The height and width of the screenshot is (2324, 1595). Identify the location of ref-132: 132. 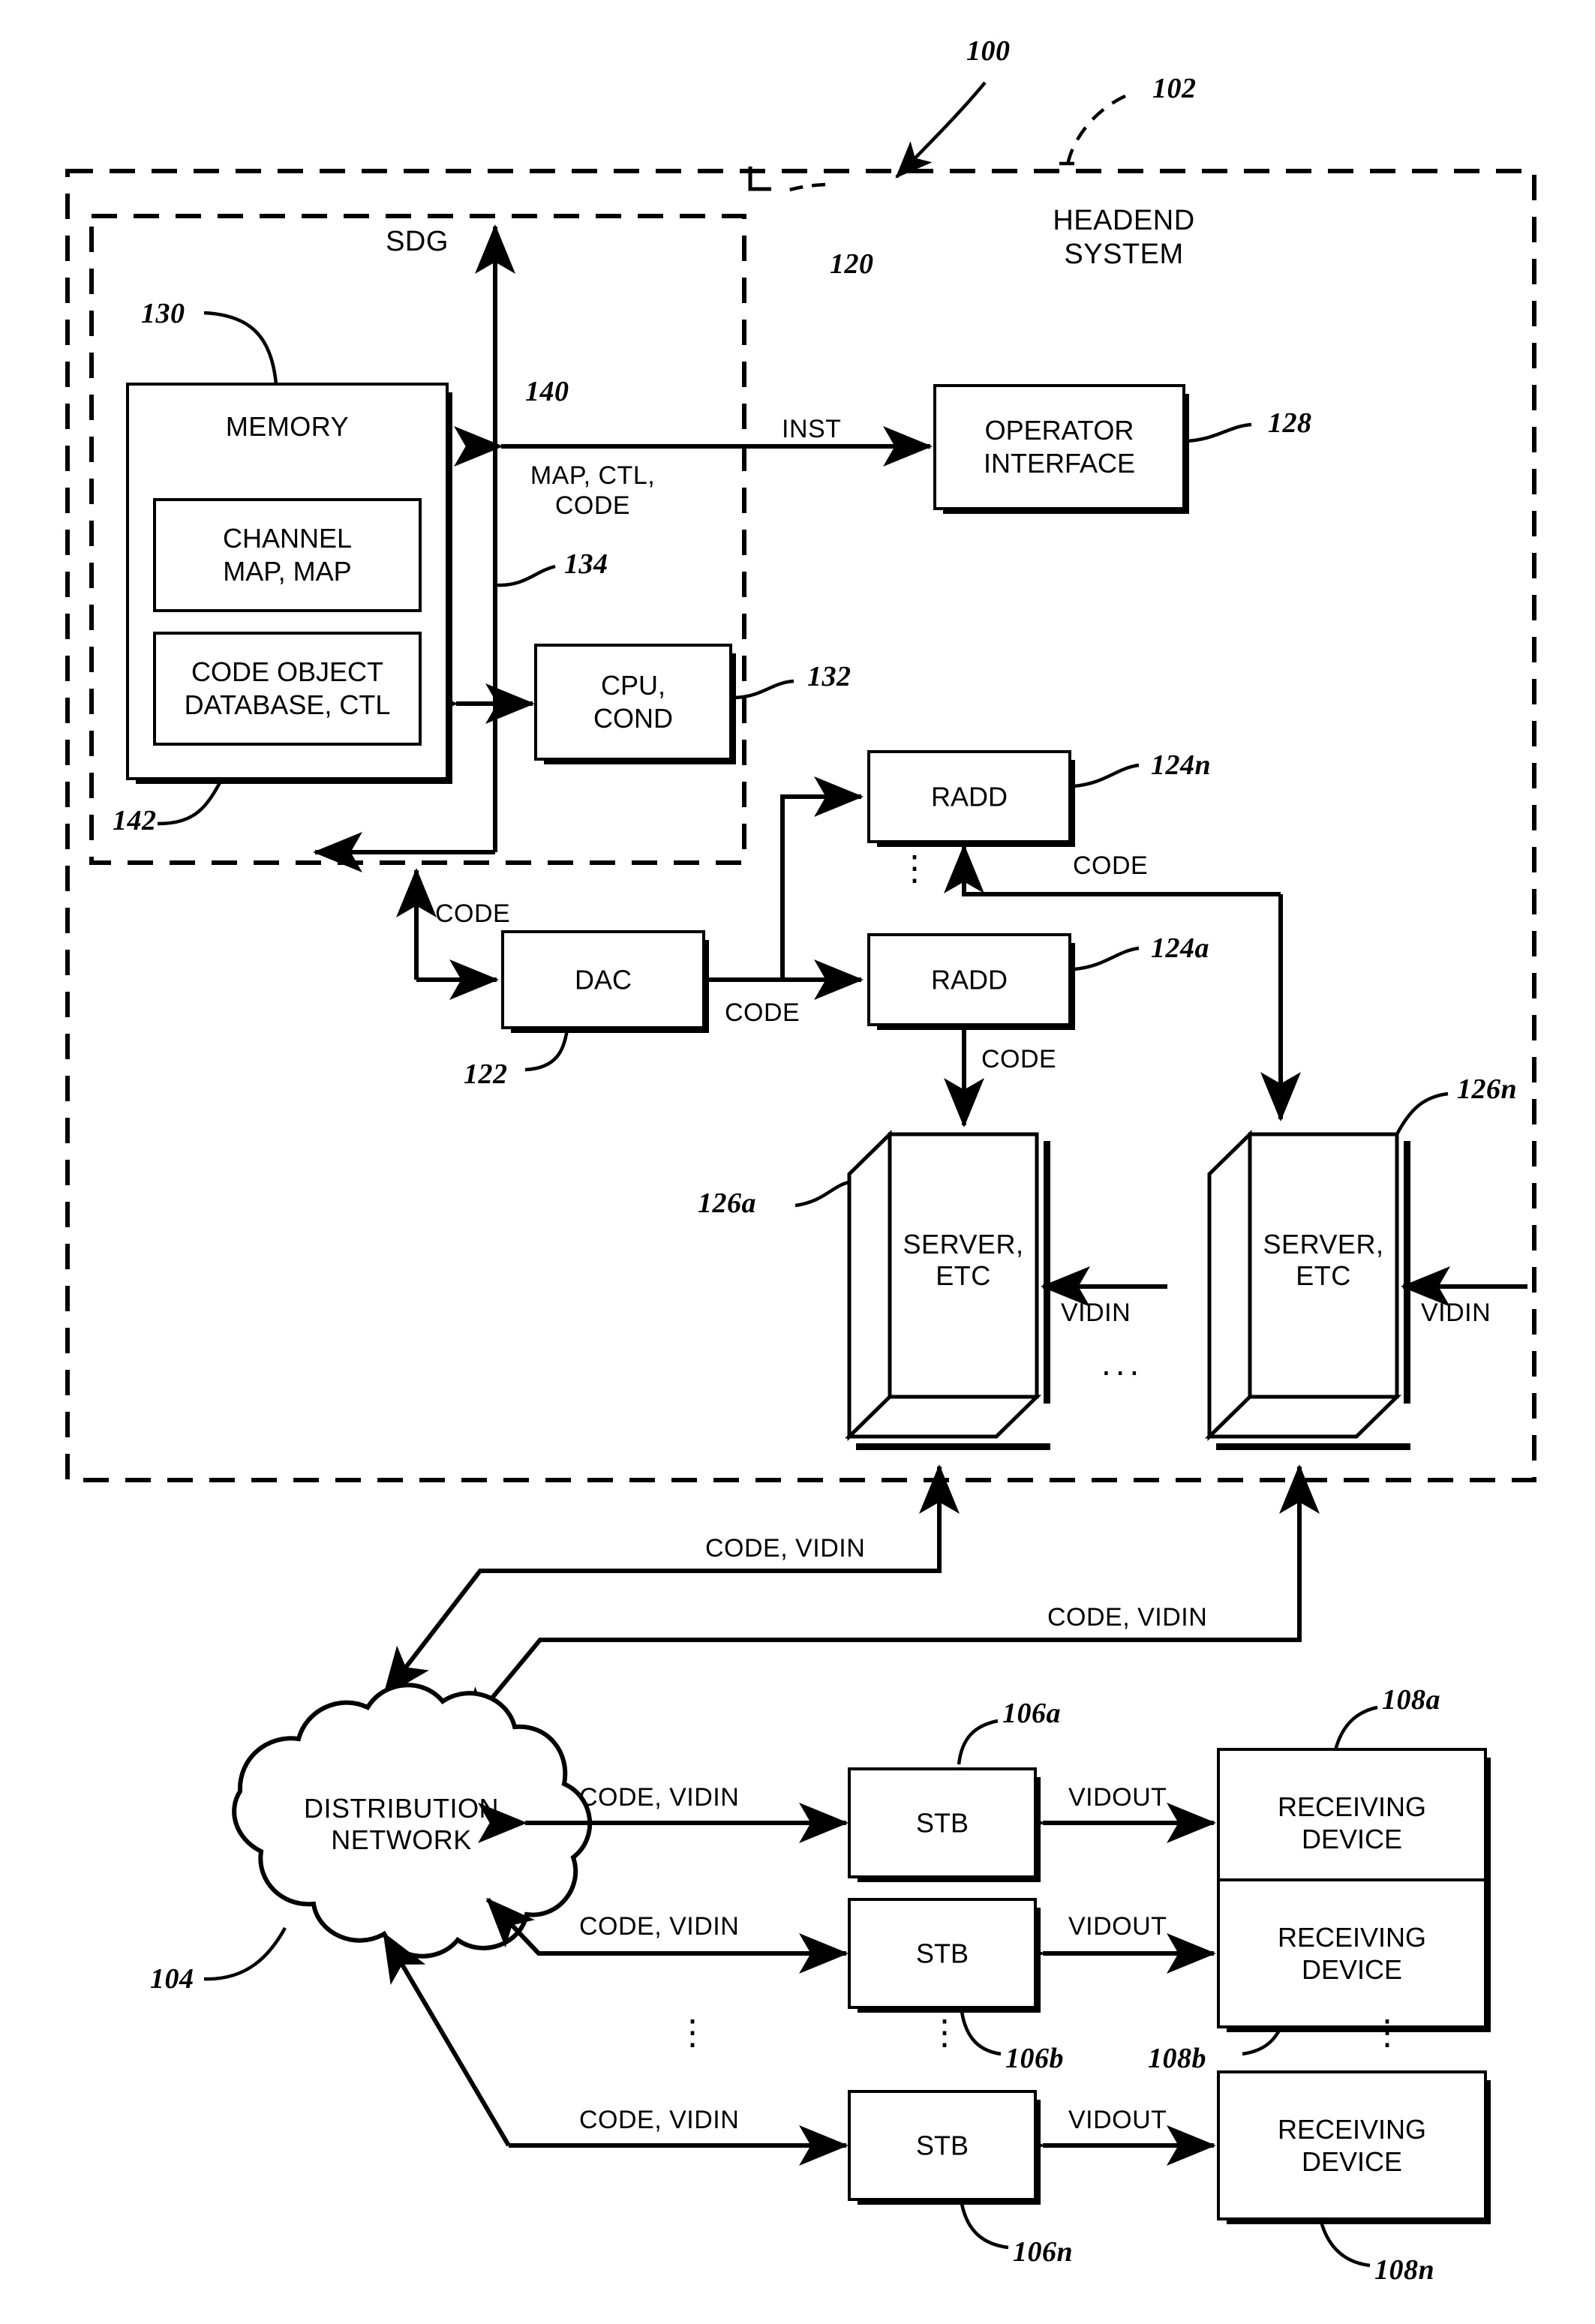
(829, 676).